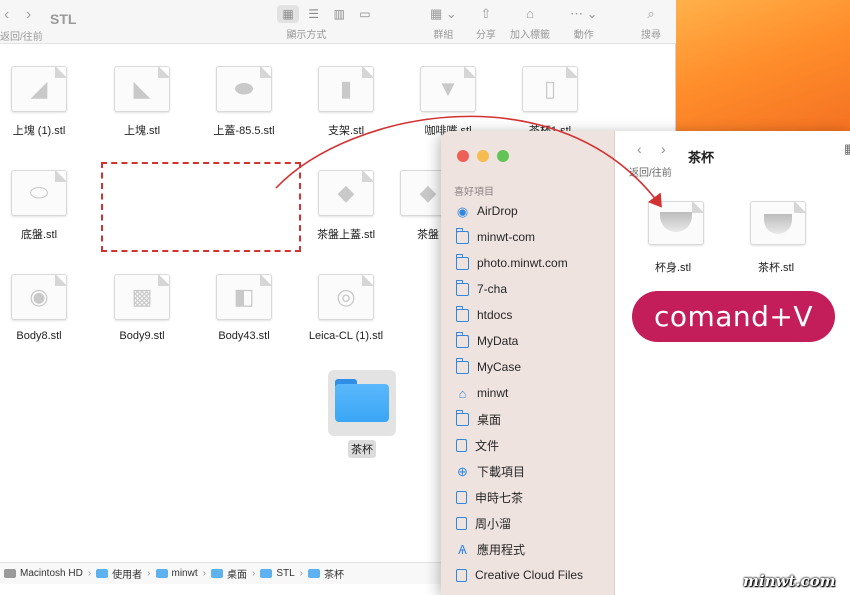  I want to click on view-mode-group: ▦ ☰ ▥ ▭ 顯示方式, so click(326, 23).